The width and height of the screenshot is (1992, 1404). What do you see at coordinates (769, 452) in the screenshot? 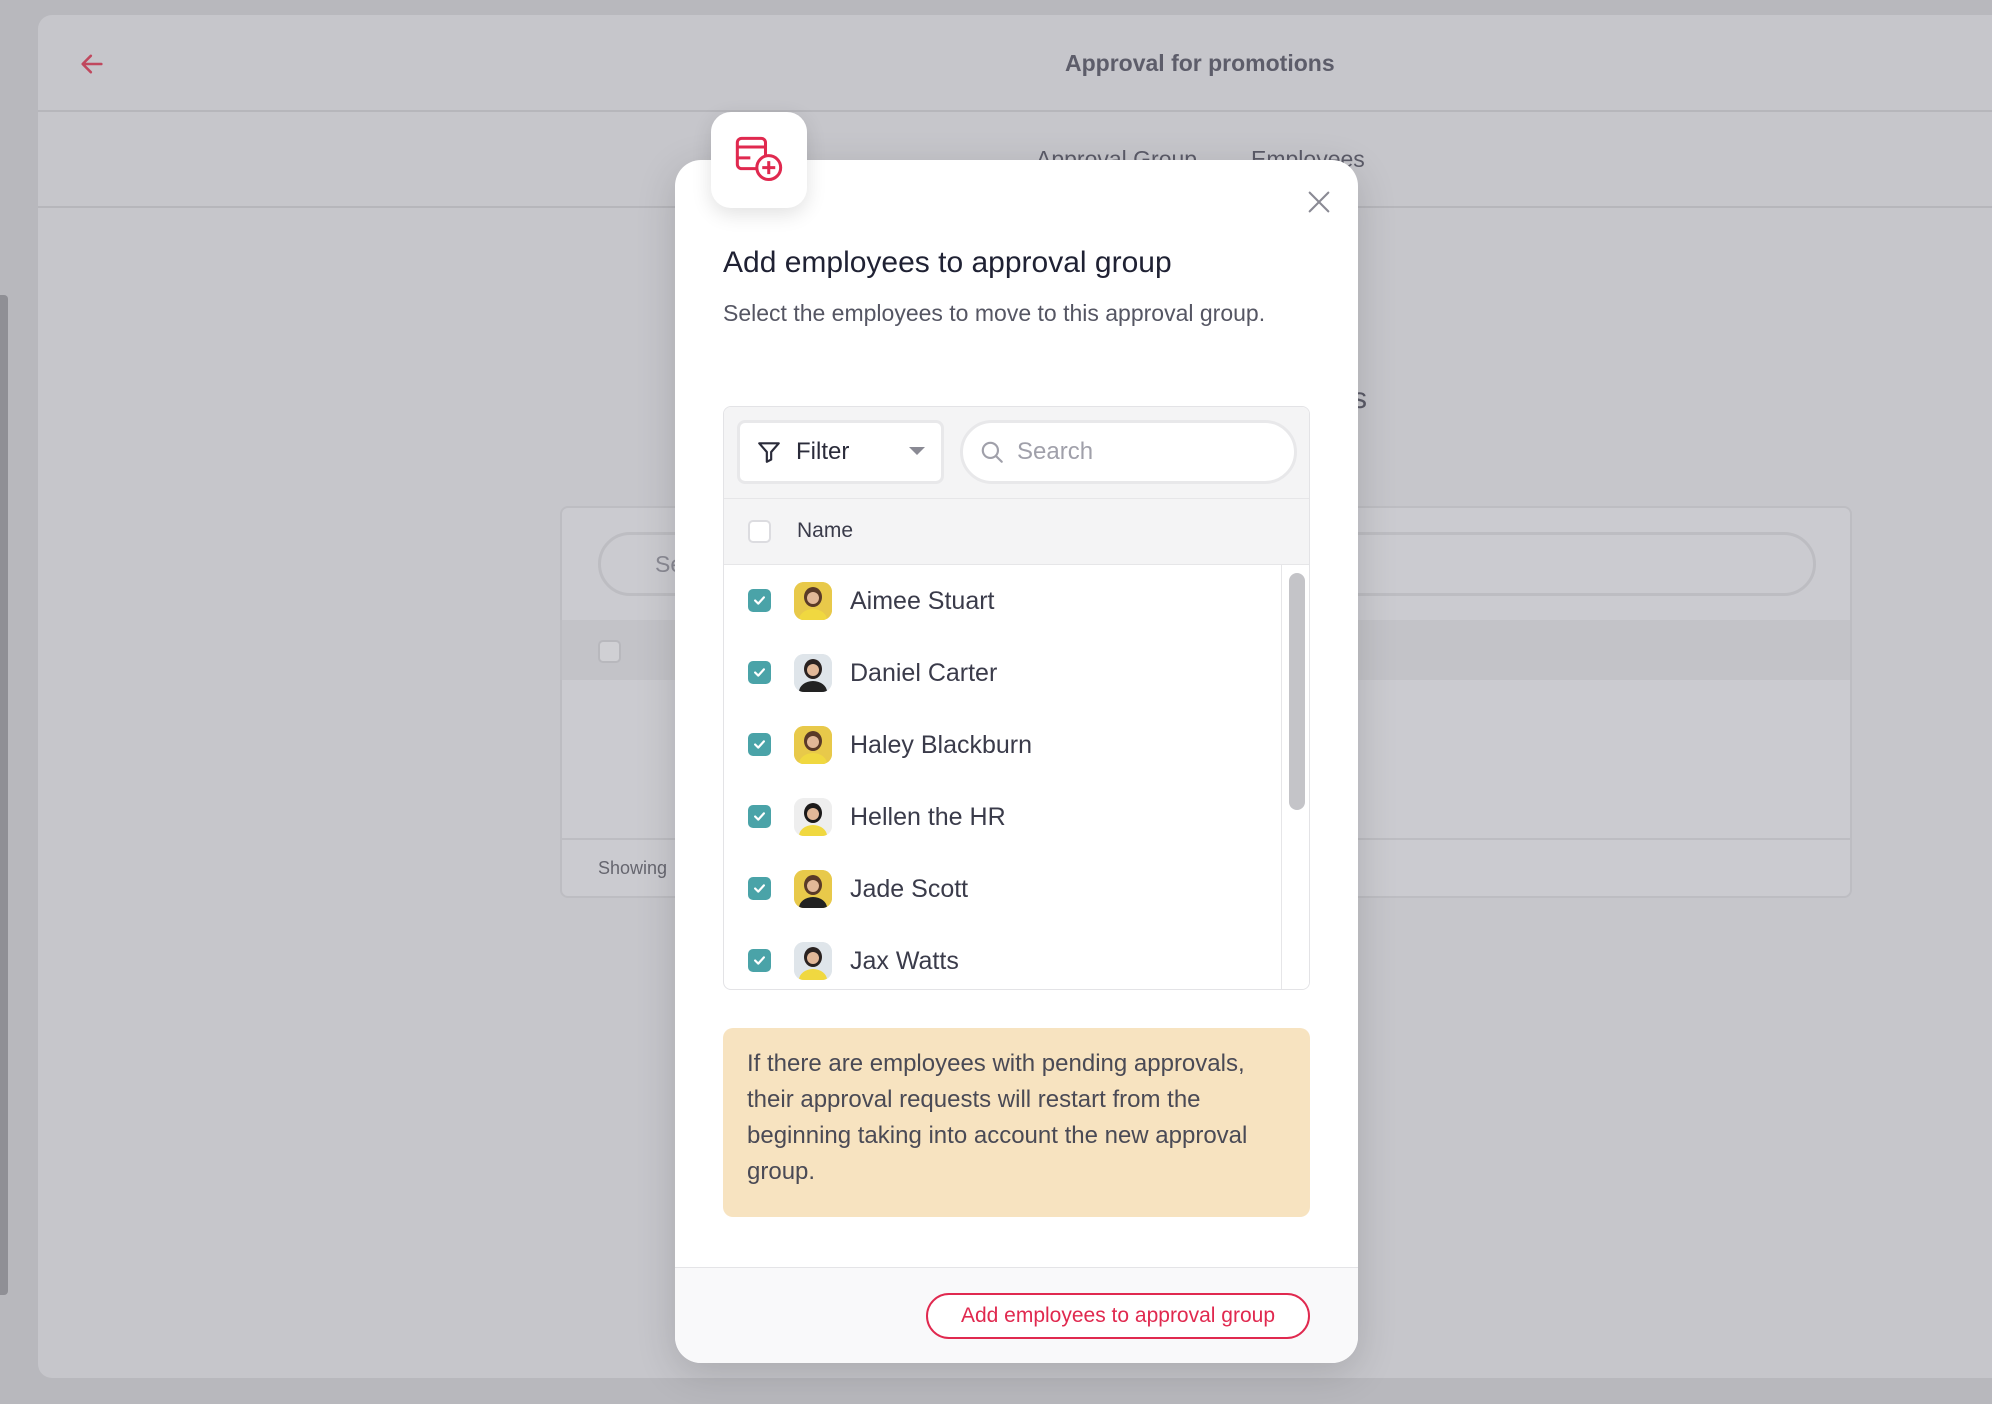
I see `filter-icon` at bounding box center [769, 452].